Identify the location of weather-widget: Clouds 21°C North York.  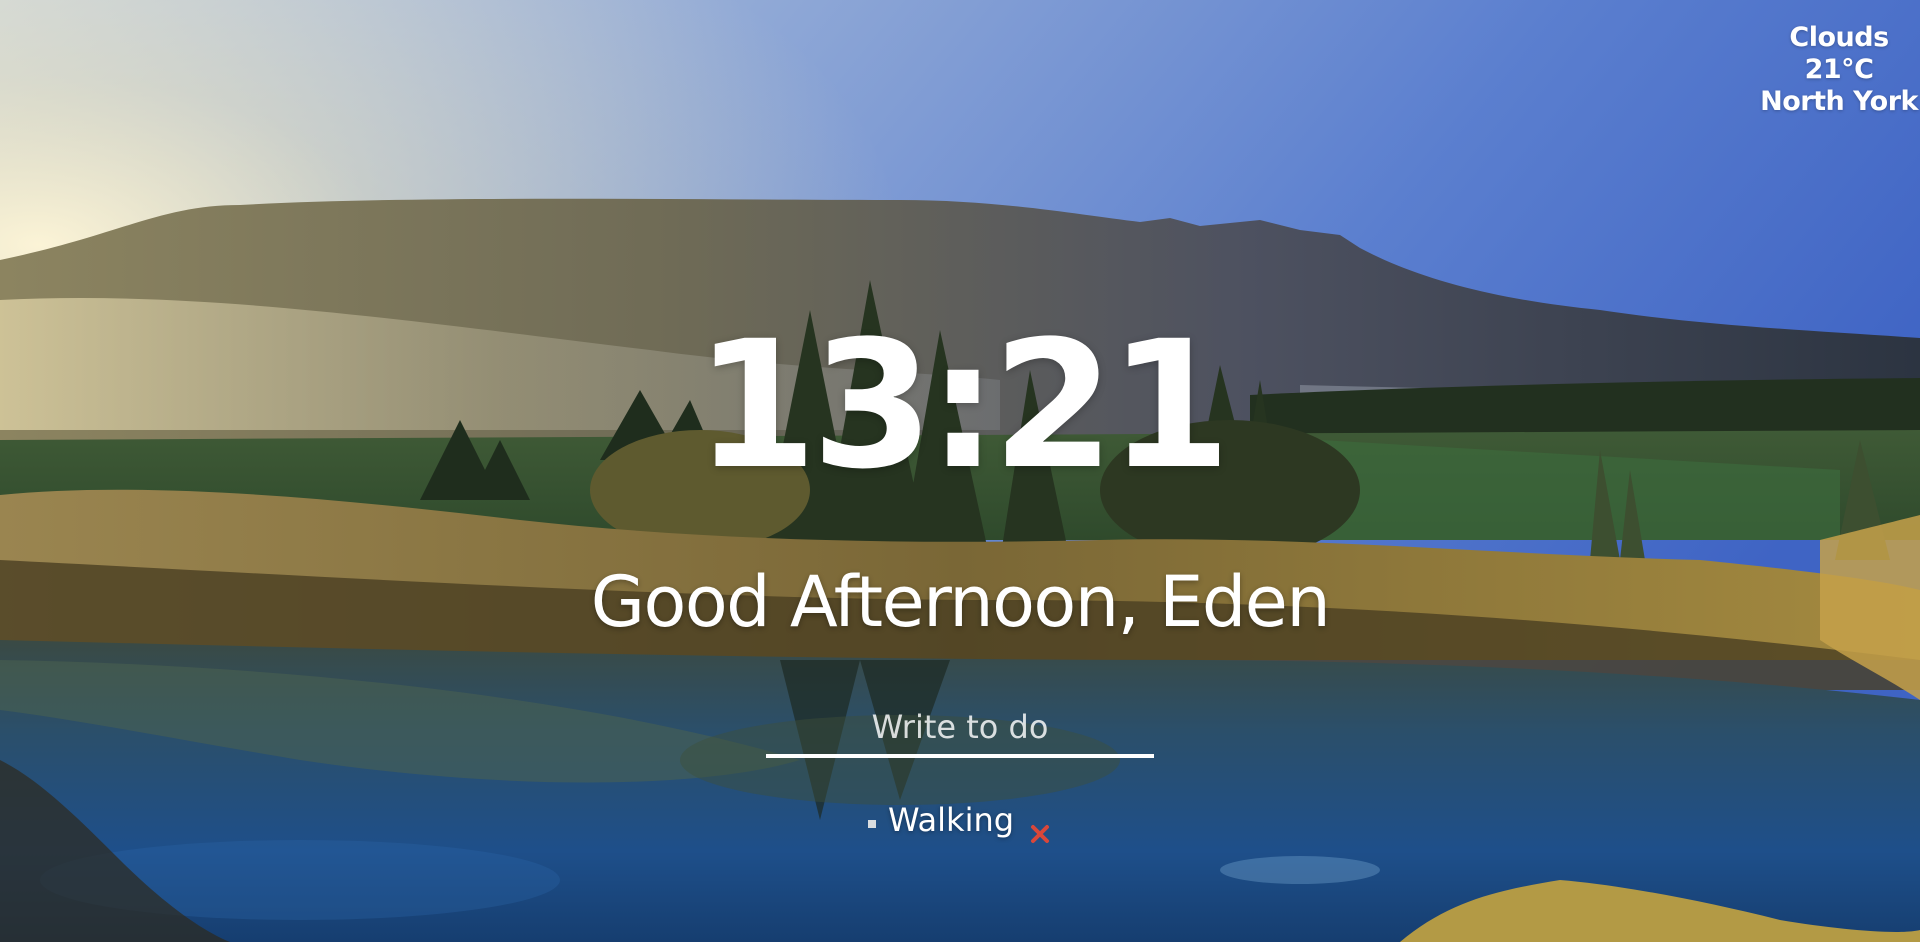
(1839, 70).